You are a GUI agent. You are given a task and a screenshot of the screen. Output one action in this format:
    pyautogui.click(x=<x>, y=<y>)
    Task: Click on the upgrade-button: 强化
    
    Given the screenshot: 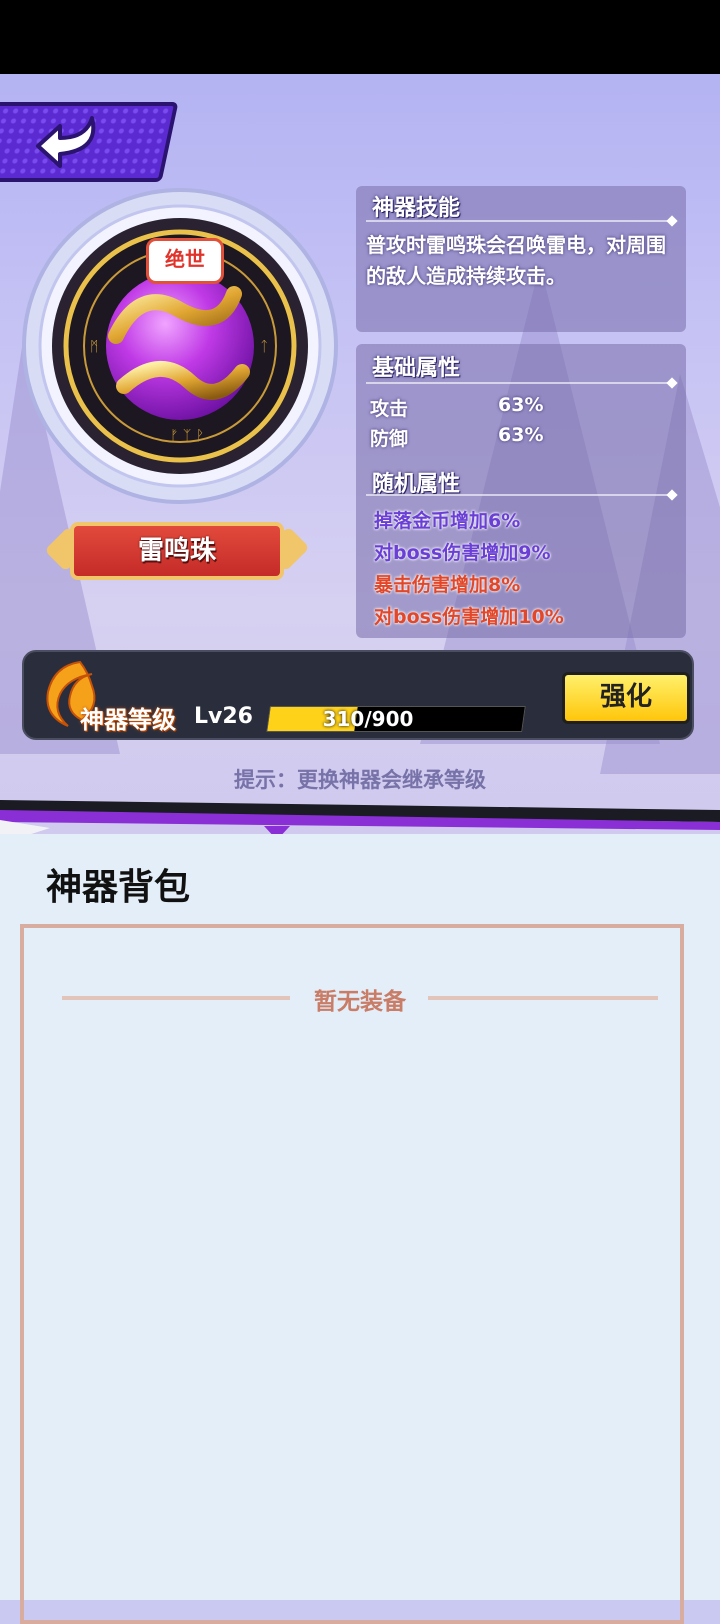 What is the action you would take?
    pyautogui.click(x=626, y=698)
    